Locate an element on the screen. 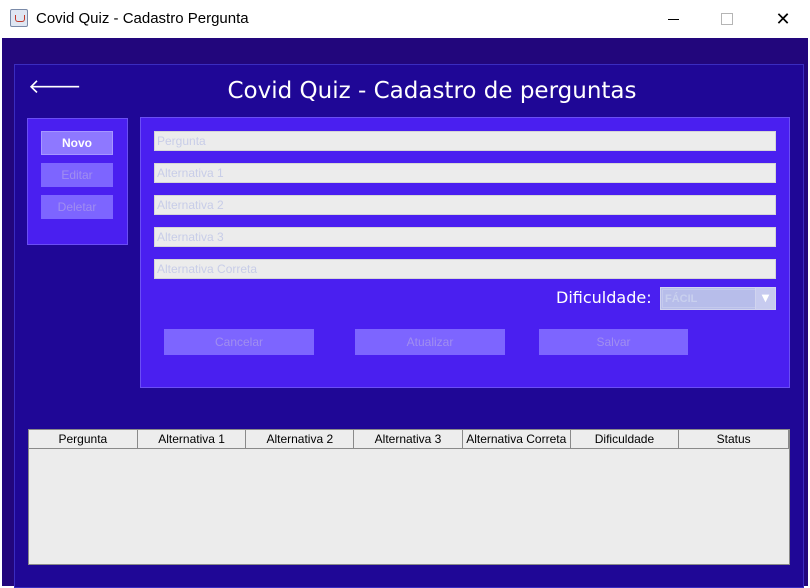 Image resolution: width=810 pixels, height=588 pixels. dropdown-arrow-glyph: ▼ is located at coordinates (765, 298).